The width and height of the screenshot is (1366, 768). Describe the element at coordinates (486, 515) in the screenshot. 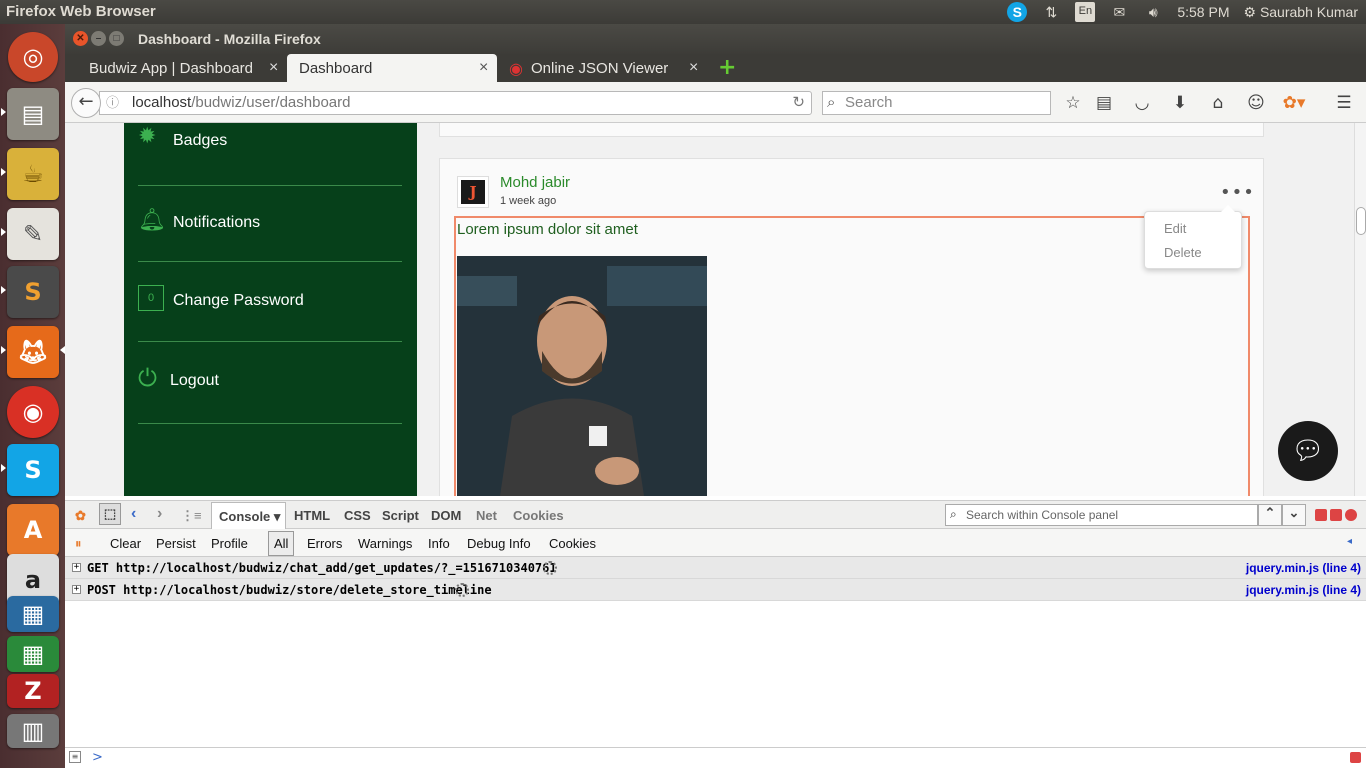

I see `tab-net: Net` at that location.